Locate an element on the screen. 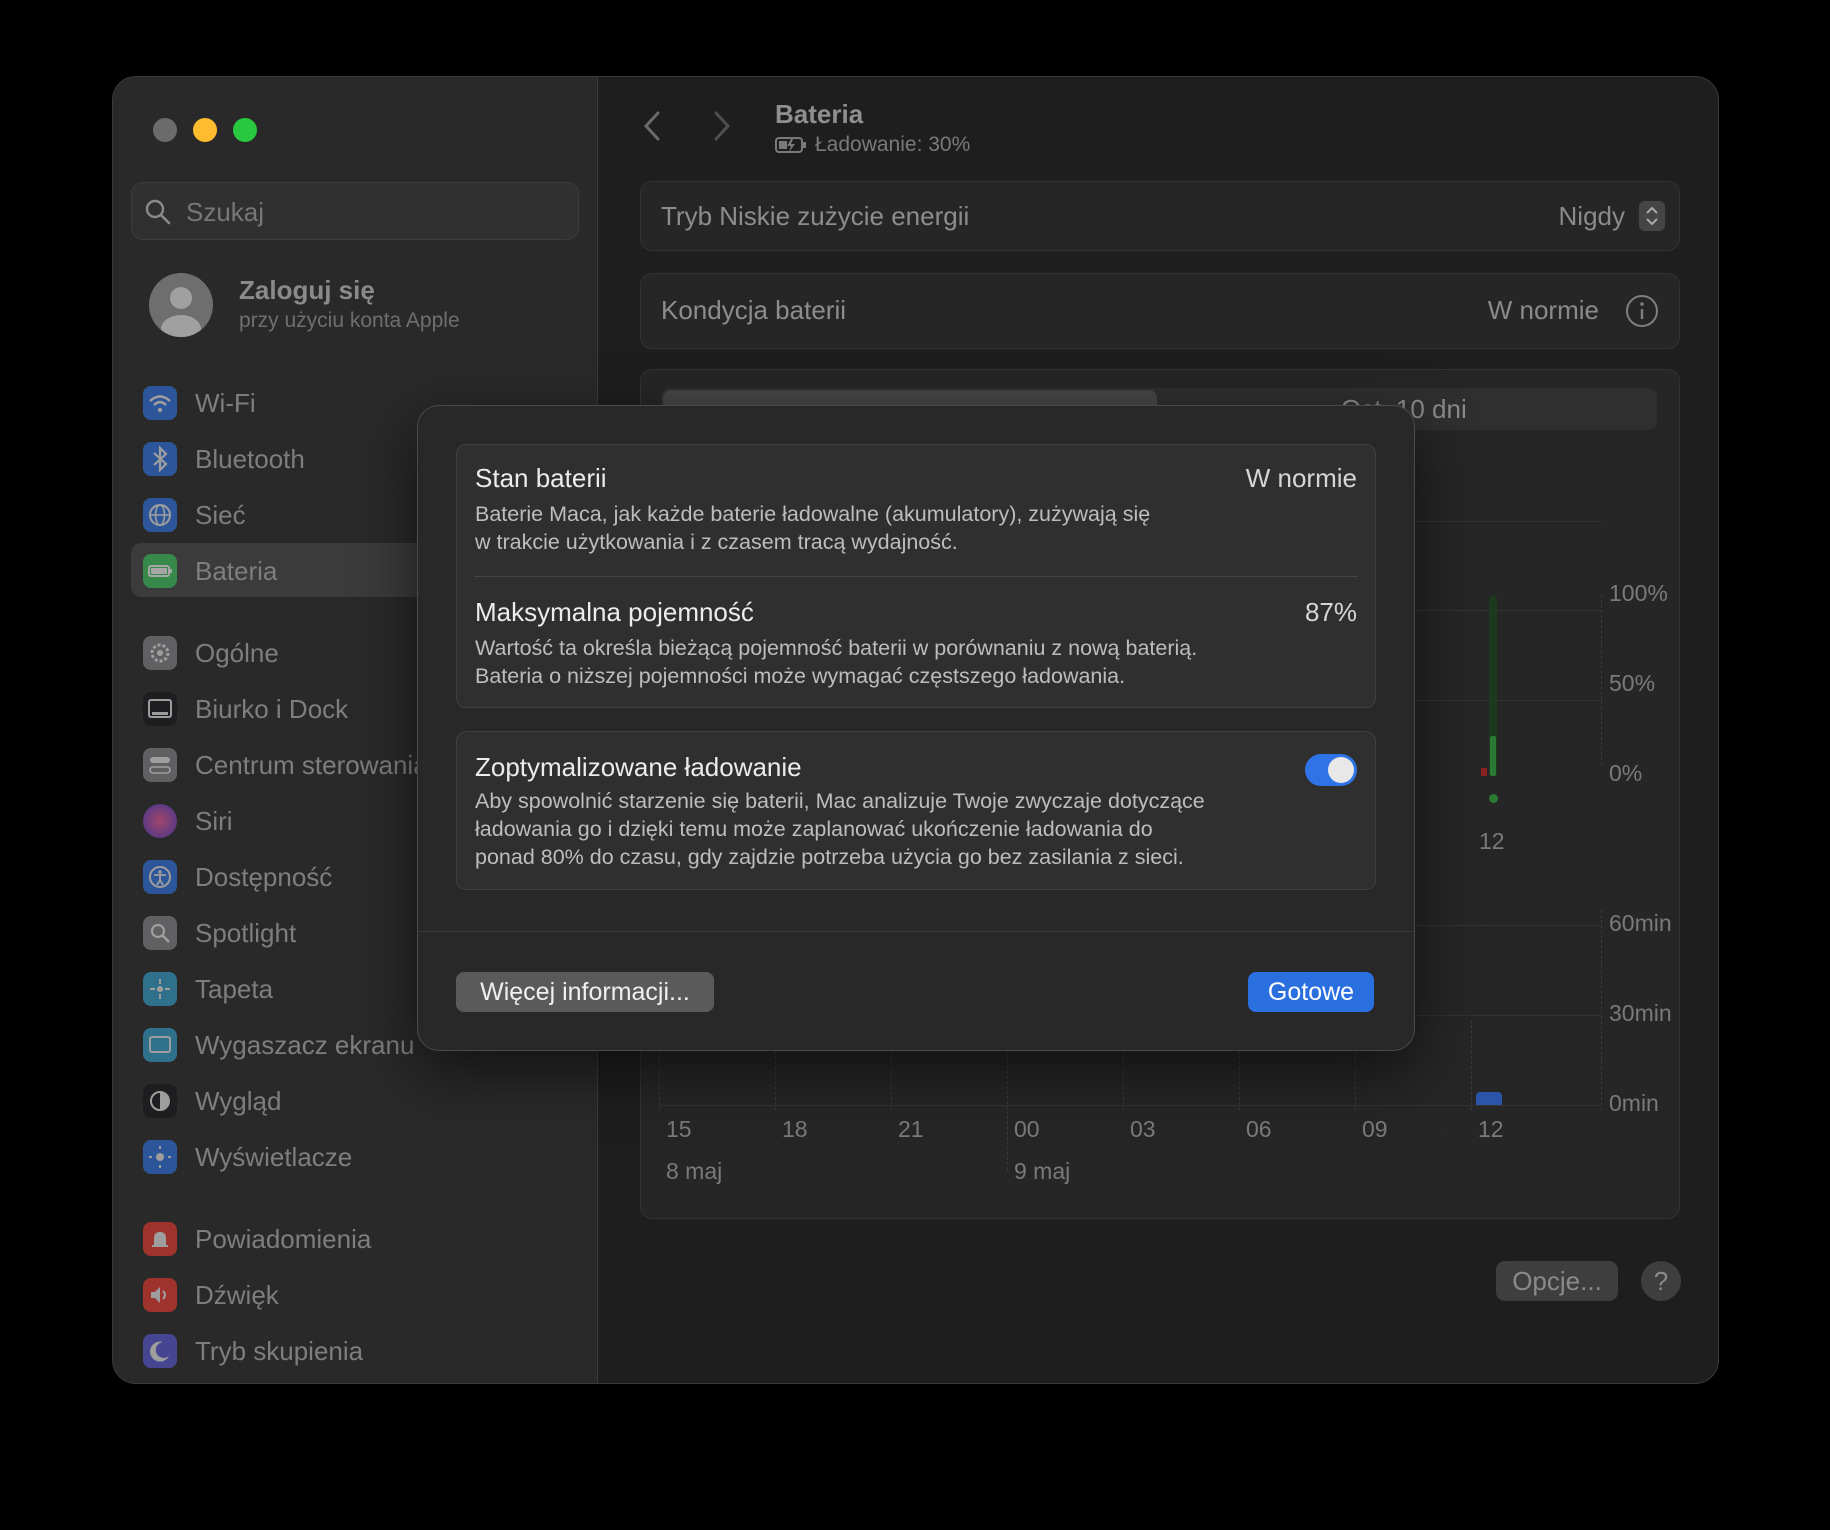 This screenshot has width=1830, height=1530. optimized-charging-toggle is located at coordinates (1331, 770).